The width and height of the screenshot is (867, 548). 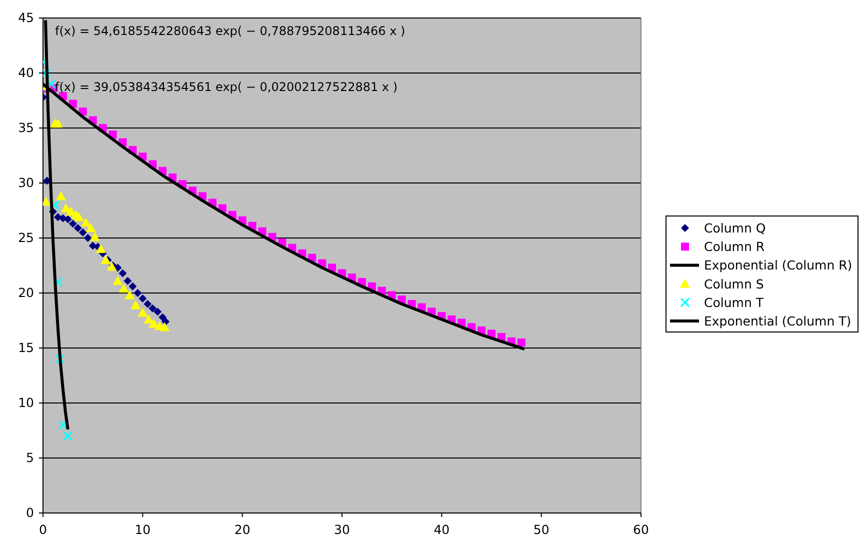 I want to click on equation-label: f(x) = 54,6185542280643 exp( − 0,788795208113466 x ), so click(x=230, y=31).